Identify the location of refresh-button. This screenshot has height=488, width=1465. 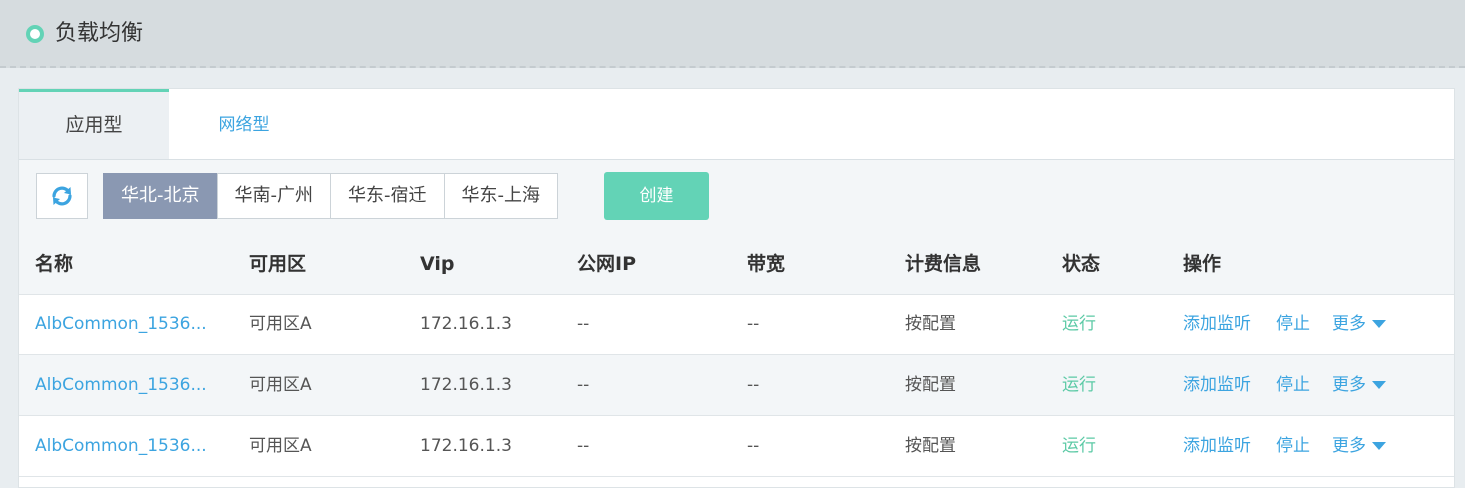
(62, 196).